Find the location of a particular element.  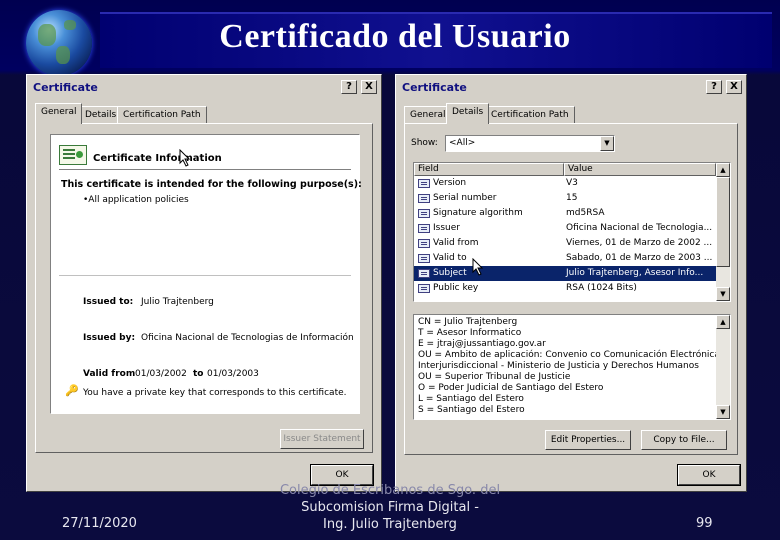

footer-date: 27/11/2020 is located at coordinates (99, 523).